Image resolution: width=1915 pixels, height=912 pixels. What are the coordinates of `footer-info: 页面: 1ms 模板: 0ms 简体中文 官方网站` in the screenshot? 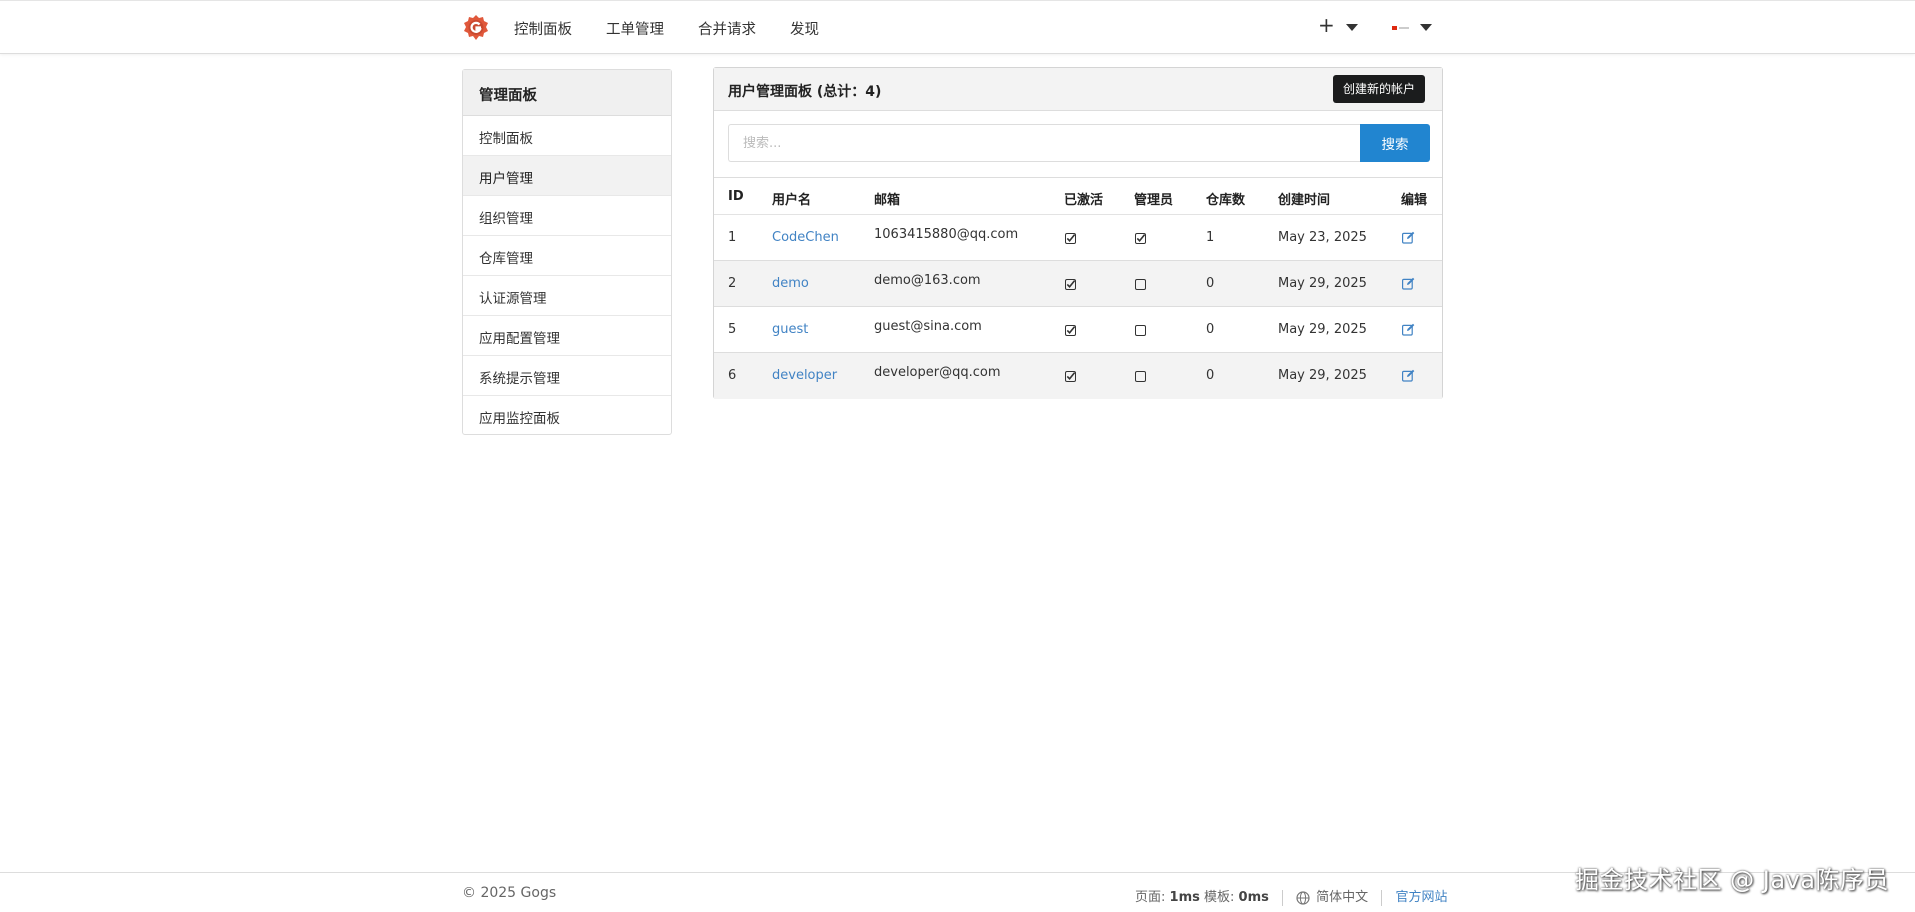 It's located at (1291, 896).